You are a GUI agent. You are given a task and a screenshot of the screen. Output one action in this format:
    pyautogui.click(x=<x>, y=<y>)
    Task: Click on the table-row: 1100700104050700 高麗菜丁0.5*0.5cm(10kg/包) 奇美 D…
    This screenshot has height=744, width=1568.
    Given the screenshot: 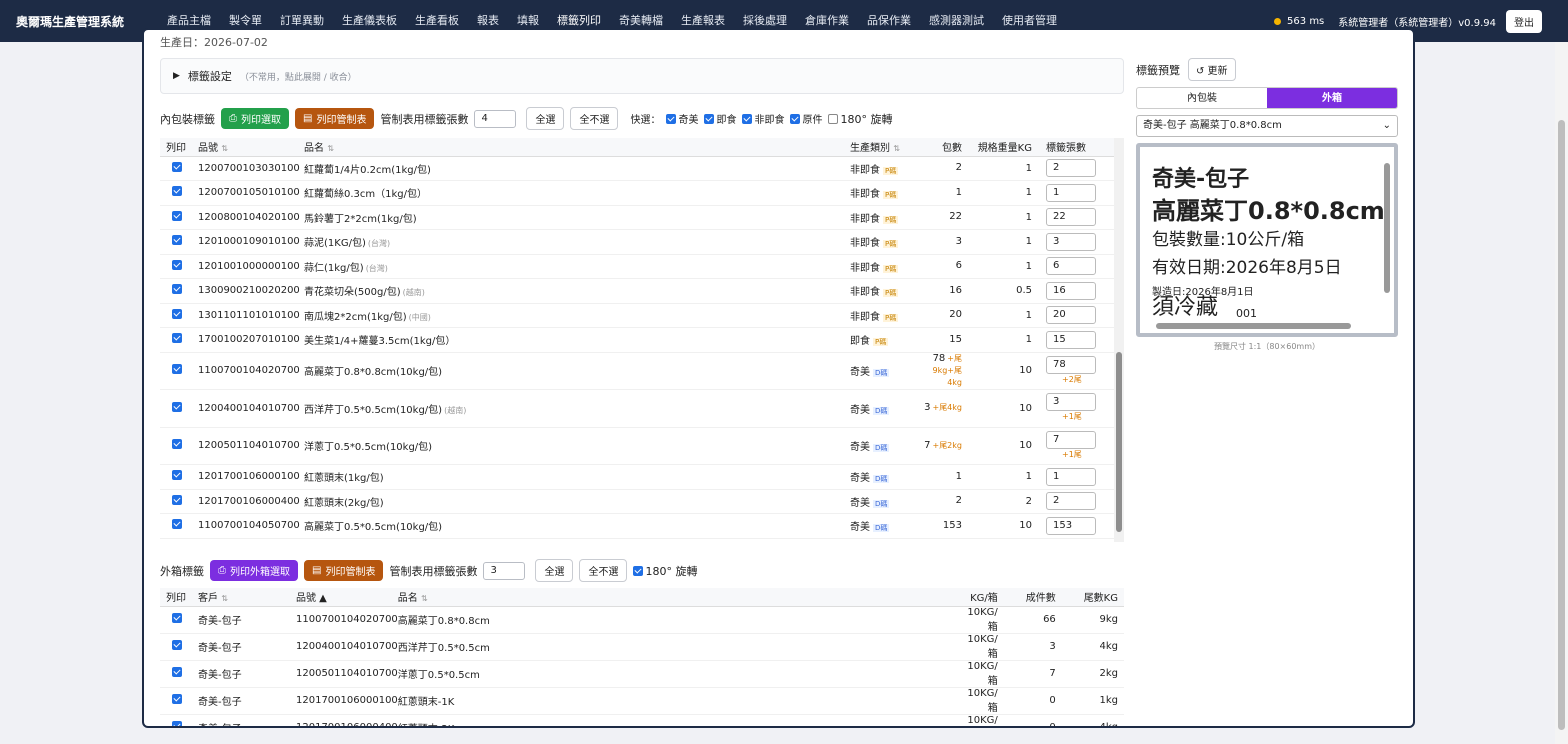 What is the action you would take?
    pyautogui.click(x=642, y=526)
    